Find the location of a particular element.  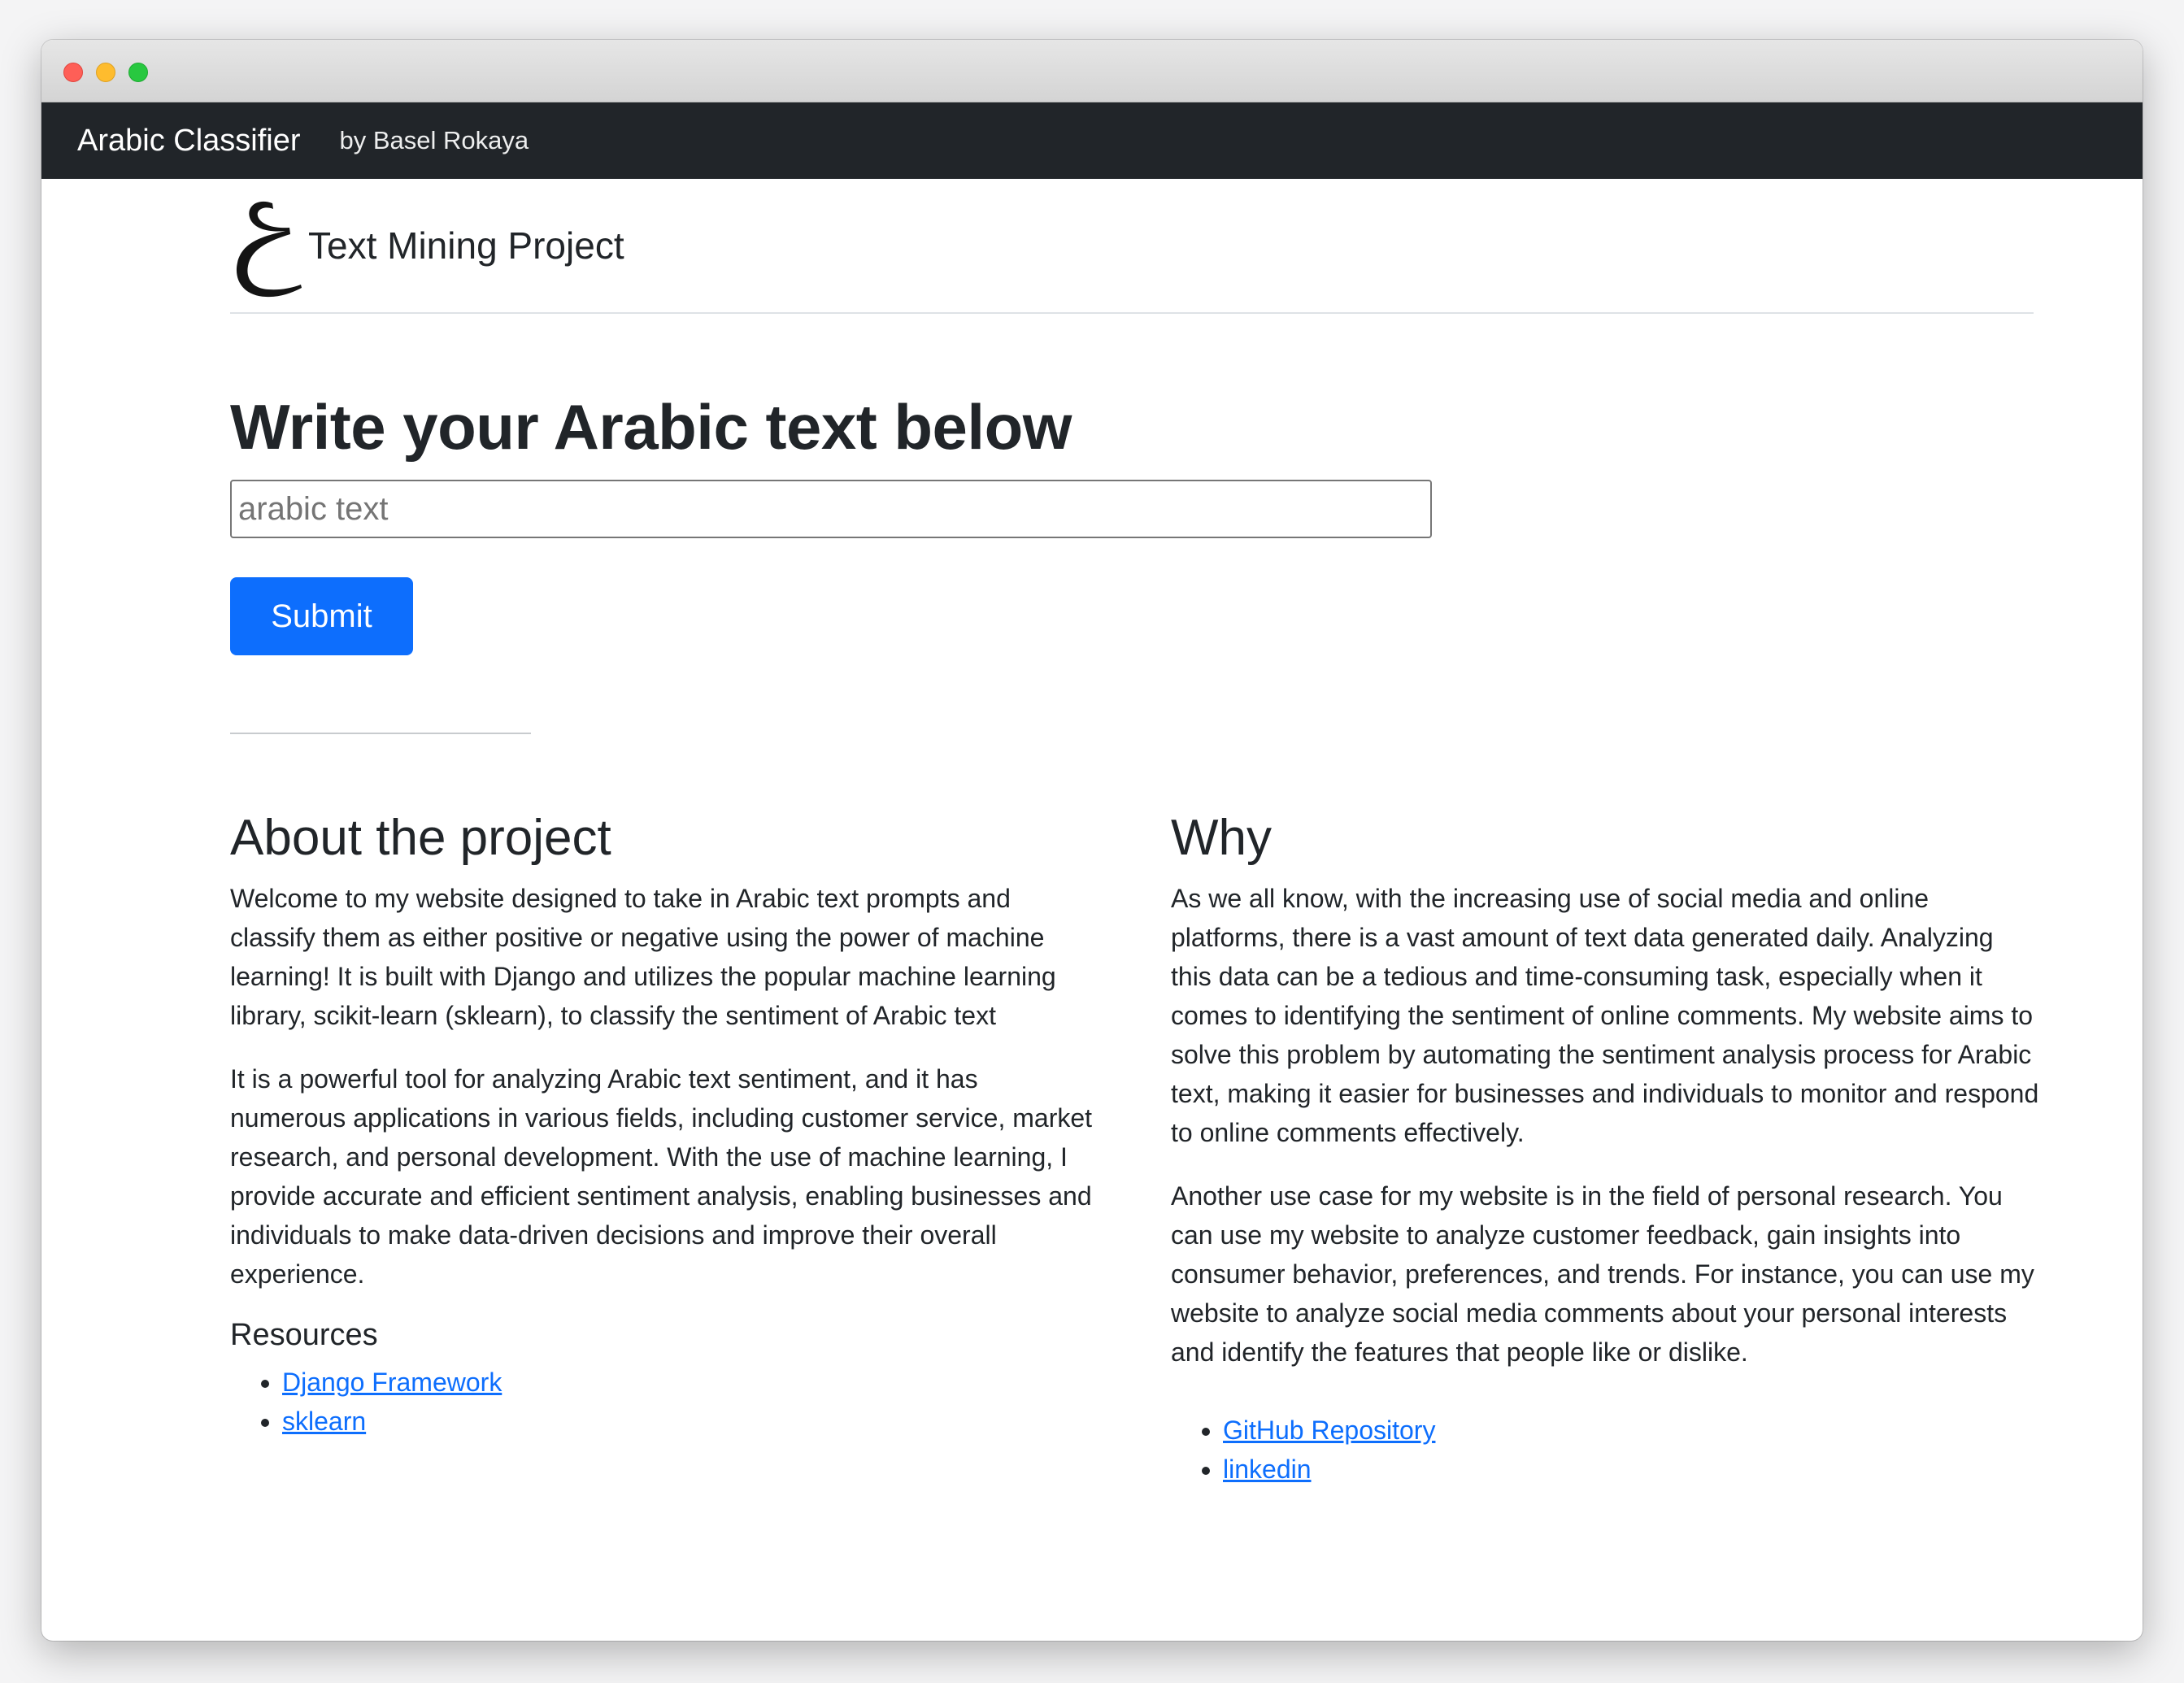

github-repository-link: GitHub Repository is located at coordinates (1329, 1430).